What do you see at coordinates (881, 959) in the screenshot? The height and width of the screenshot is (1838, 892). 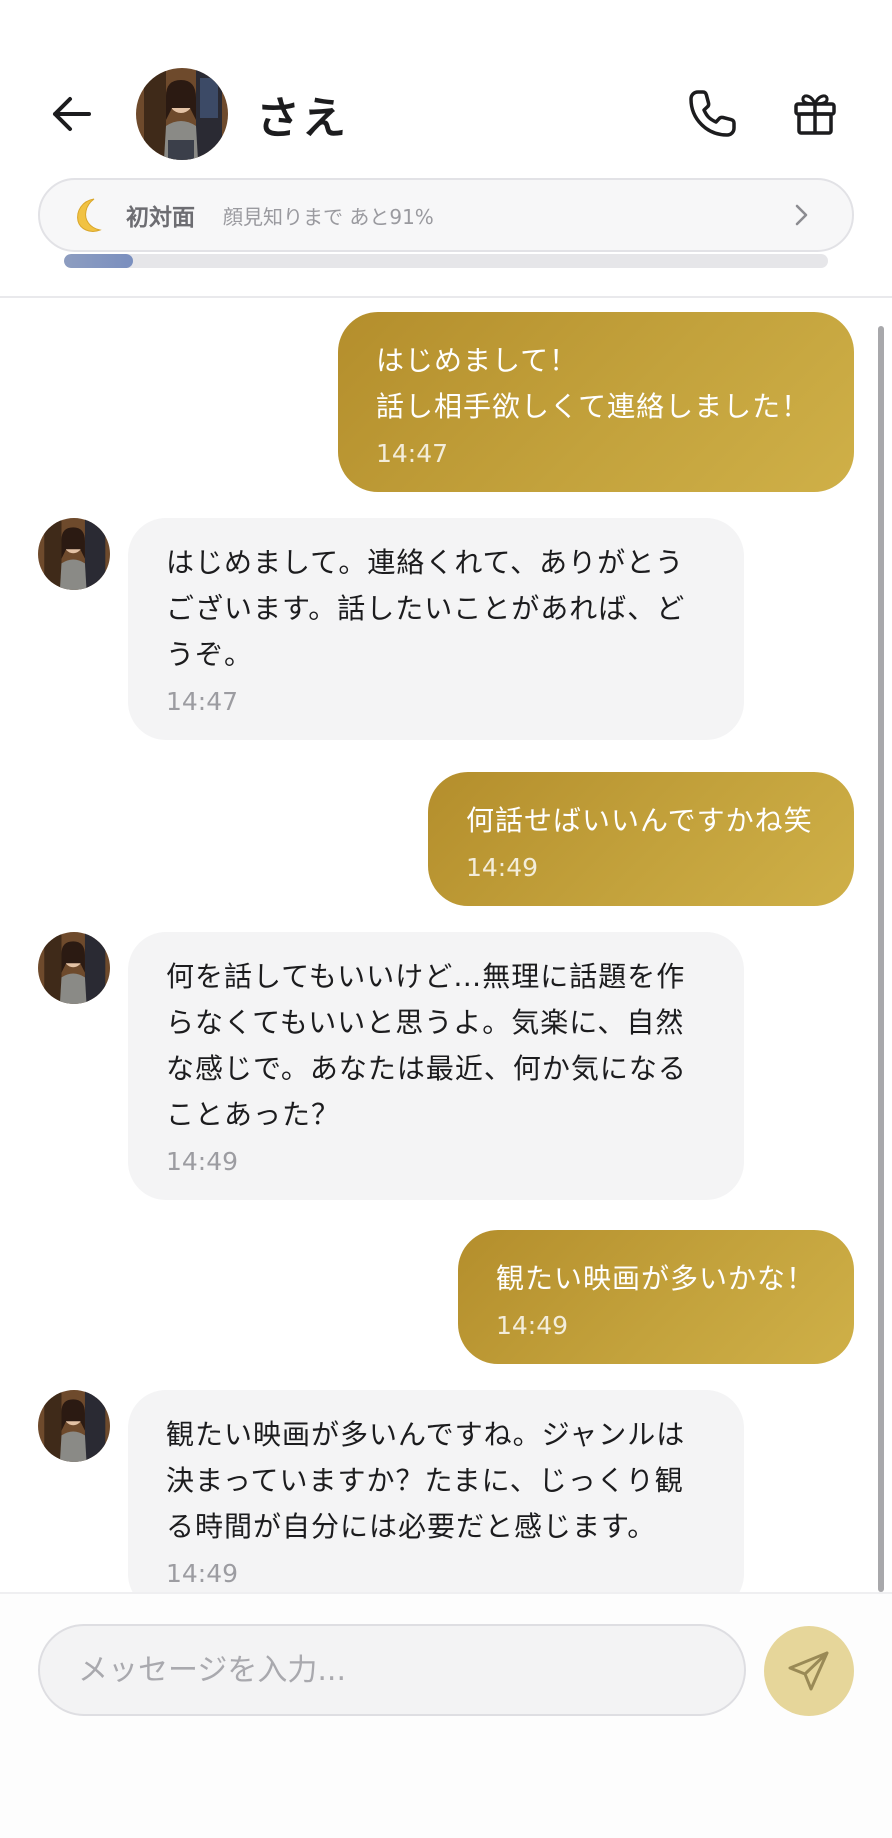 I see `message-list-scrollbar` at bounding box center [881, 959].